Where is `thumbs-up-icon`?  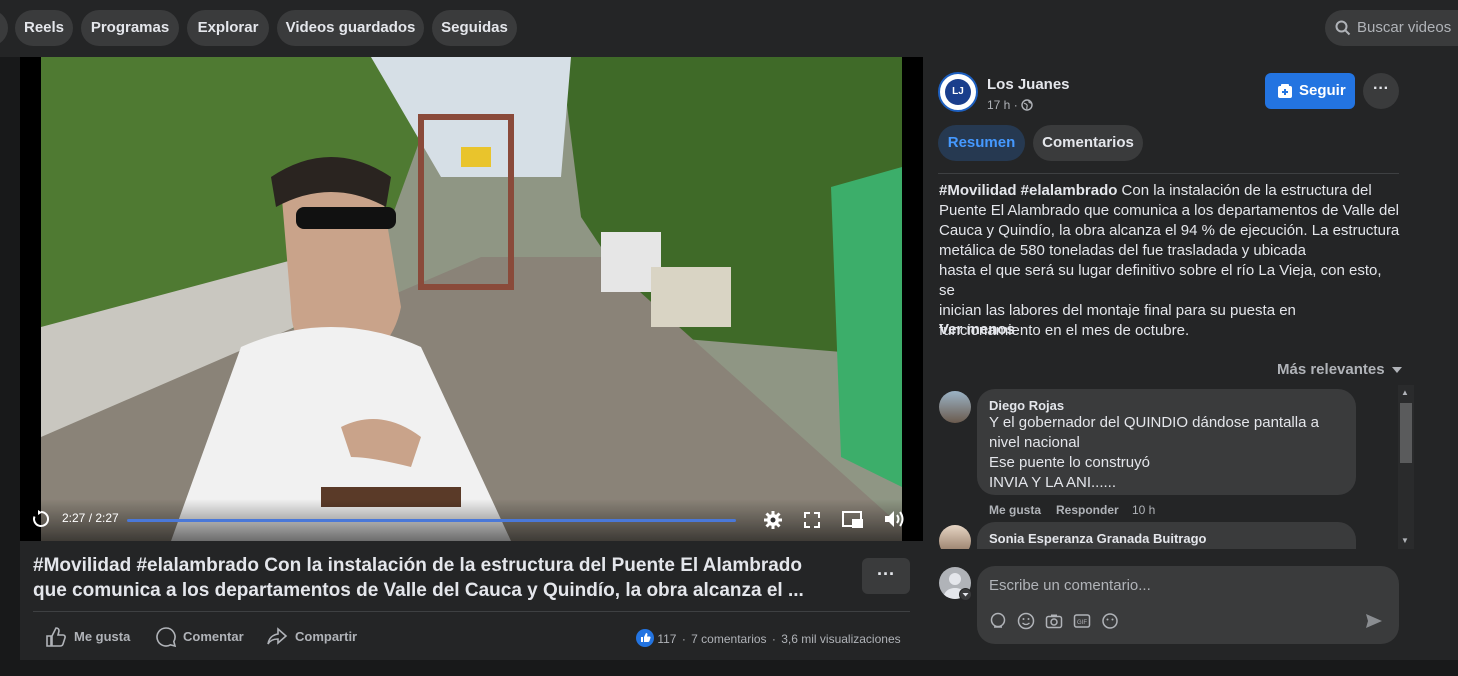 thumbs-up-icon is located at coordinates (56, 637).